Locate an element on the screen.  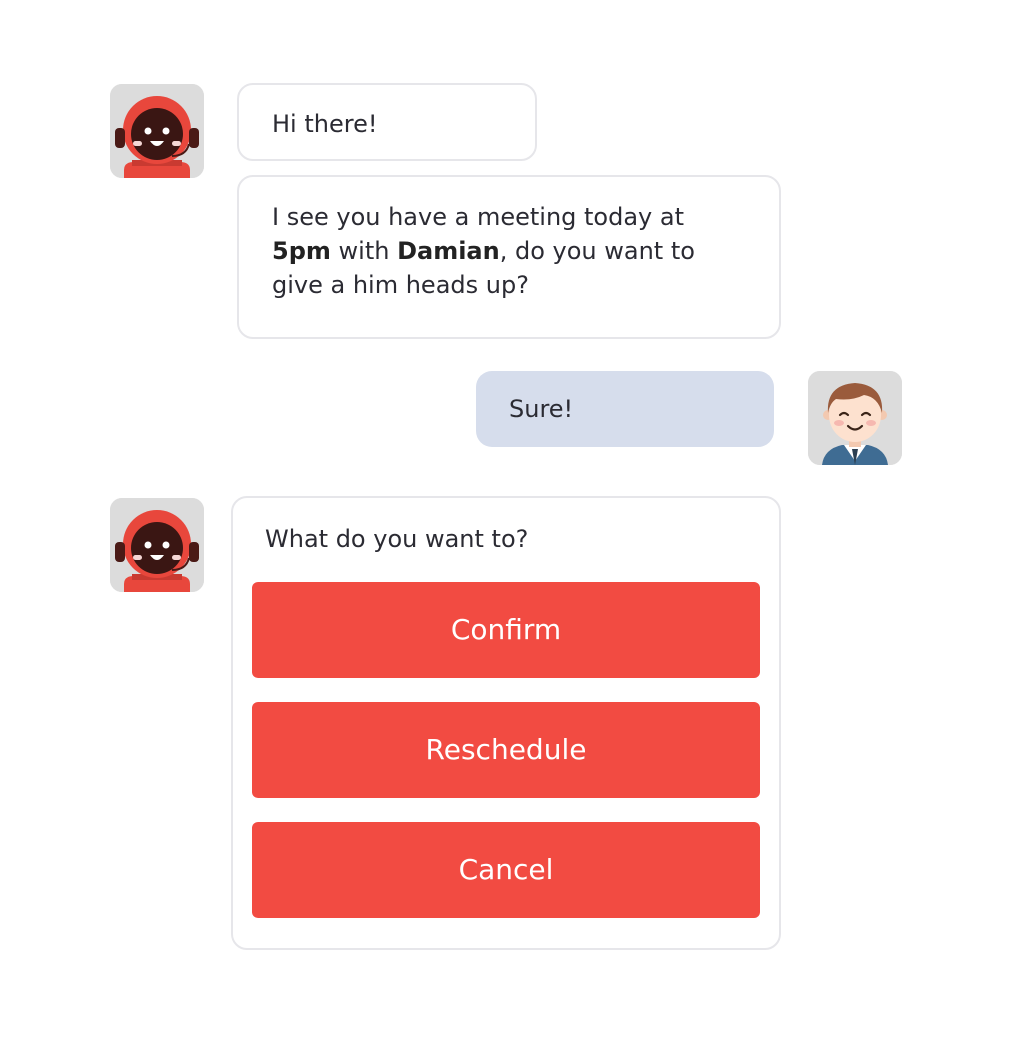
user-avatar-icon is located at coordinates (855, 418).